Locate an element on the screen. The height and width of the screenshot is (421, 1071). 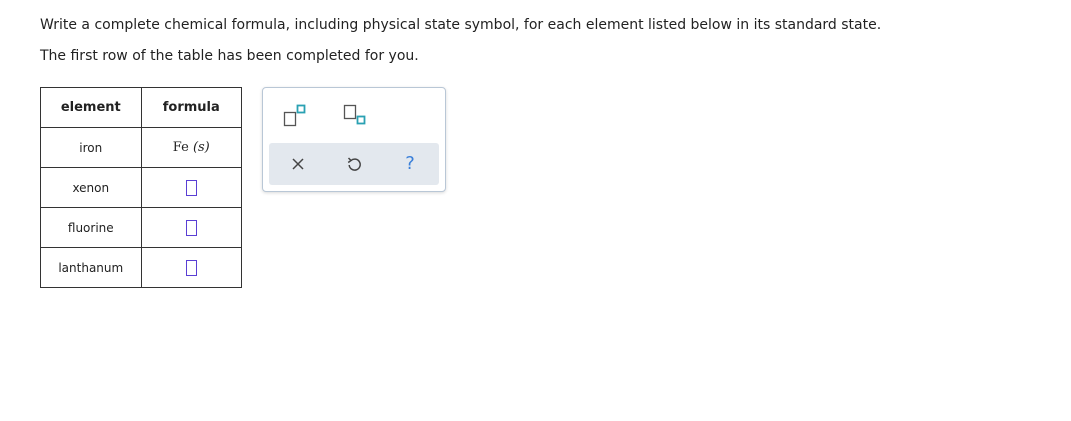
subscript-button is located at coordinates (355, 115).